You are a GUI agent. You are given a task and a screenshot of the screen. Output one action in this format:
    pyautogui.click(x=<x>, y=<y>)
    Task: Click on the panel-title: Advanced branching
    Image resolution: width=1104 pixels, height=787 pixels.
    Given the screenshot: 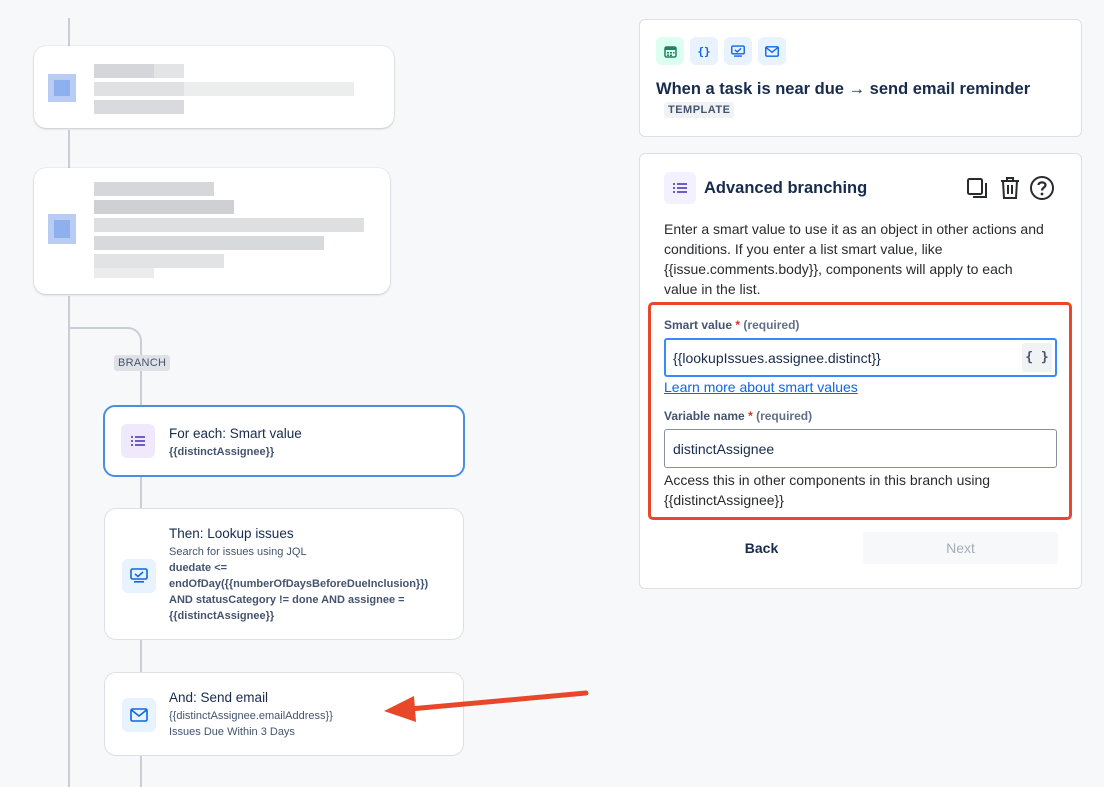 What is the action you would take?
    pyautogui.click(x=786, y=188)
    